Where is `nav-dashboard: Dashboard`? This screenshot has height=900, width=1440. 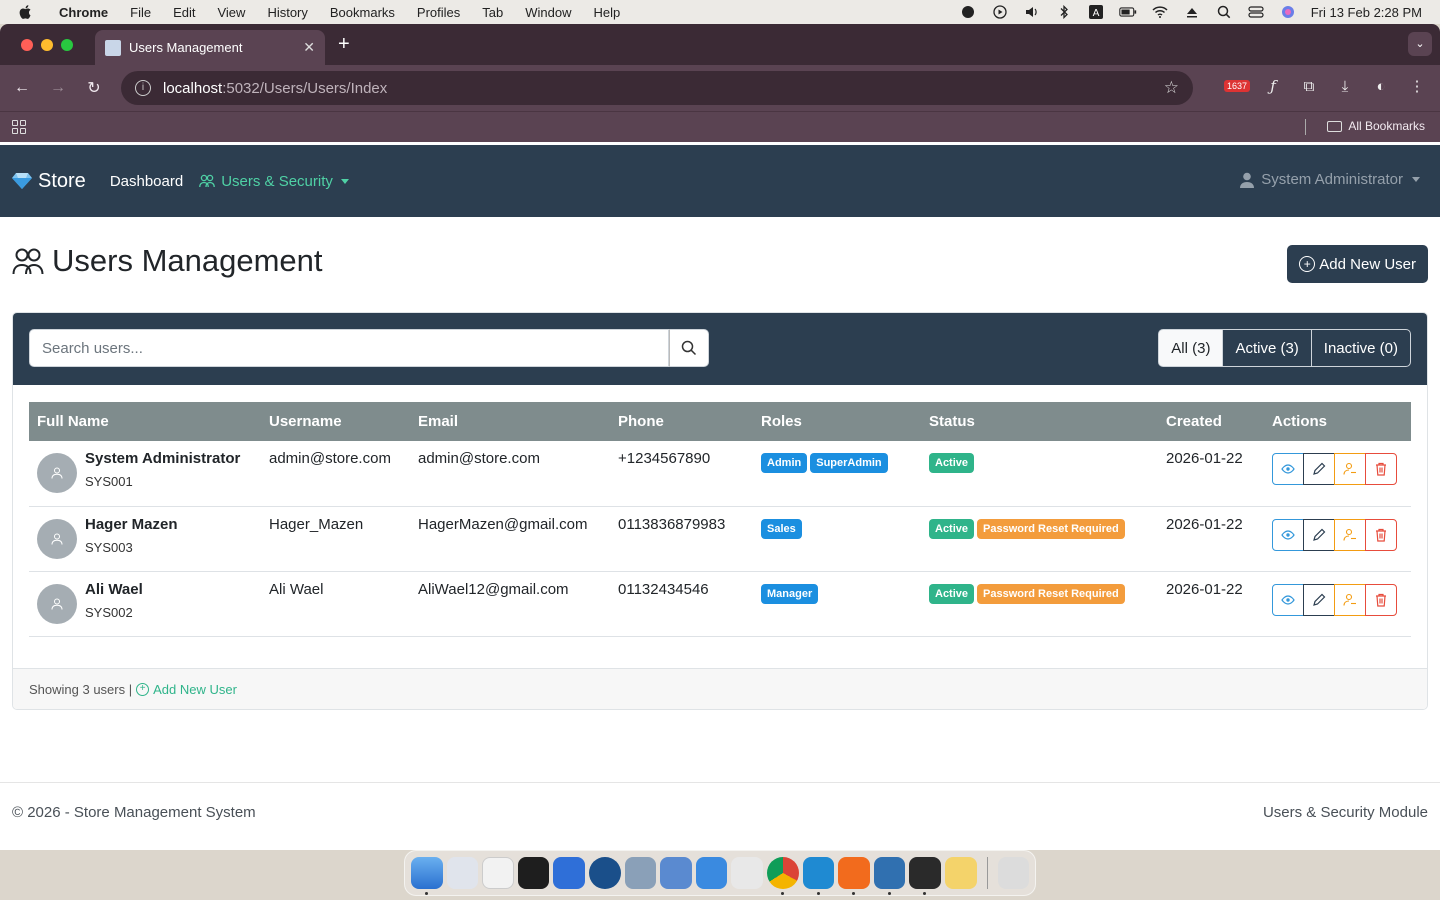
nav-dashboard: Dashboard is located at coordinates (146, 181).